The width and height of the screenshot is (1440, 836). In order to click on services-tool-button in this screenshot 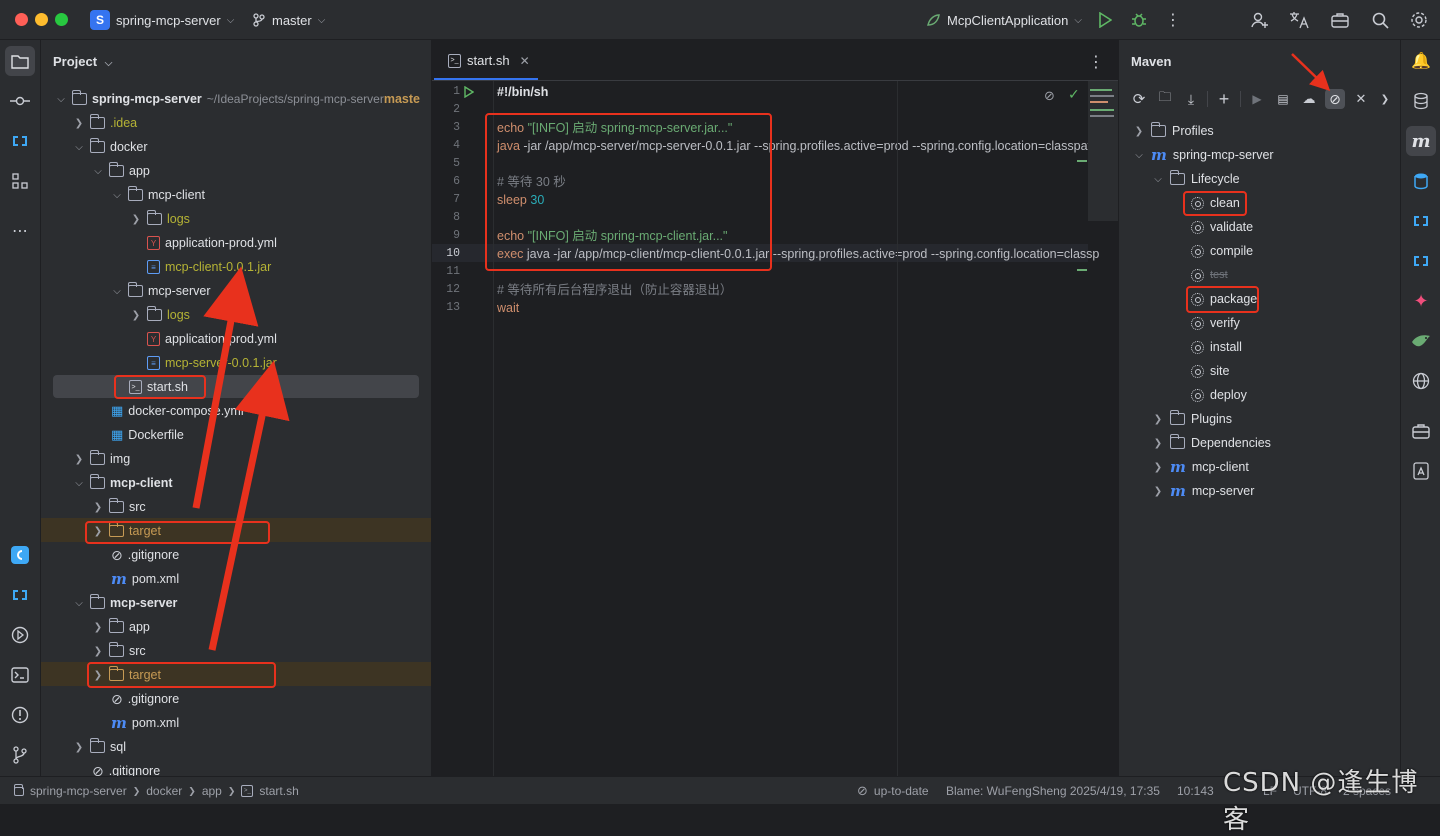, I will do `click(20, 635)`.